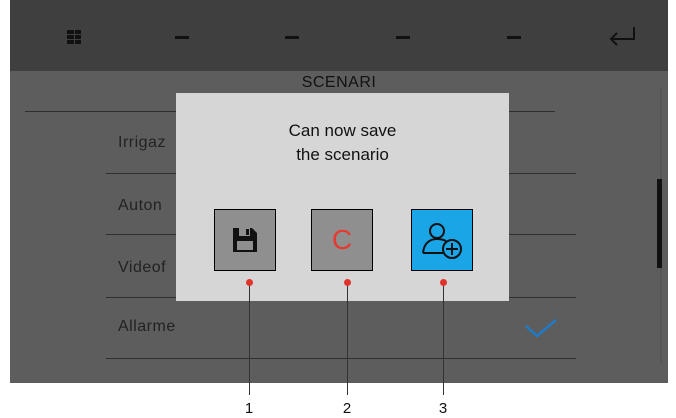 The image size is (676, 418). I want to click on row-divider, so click(341, 358).